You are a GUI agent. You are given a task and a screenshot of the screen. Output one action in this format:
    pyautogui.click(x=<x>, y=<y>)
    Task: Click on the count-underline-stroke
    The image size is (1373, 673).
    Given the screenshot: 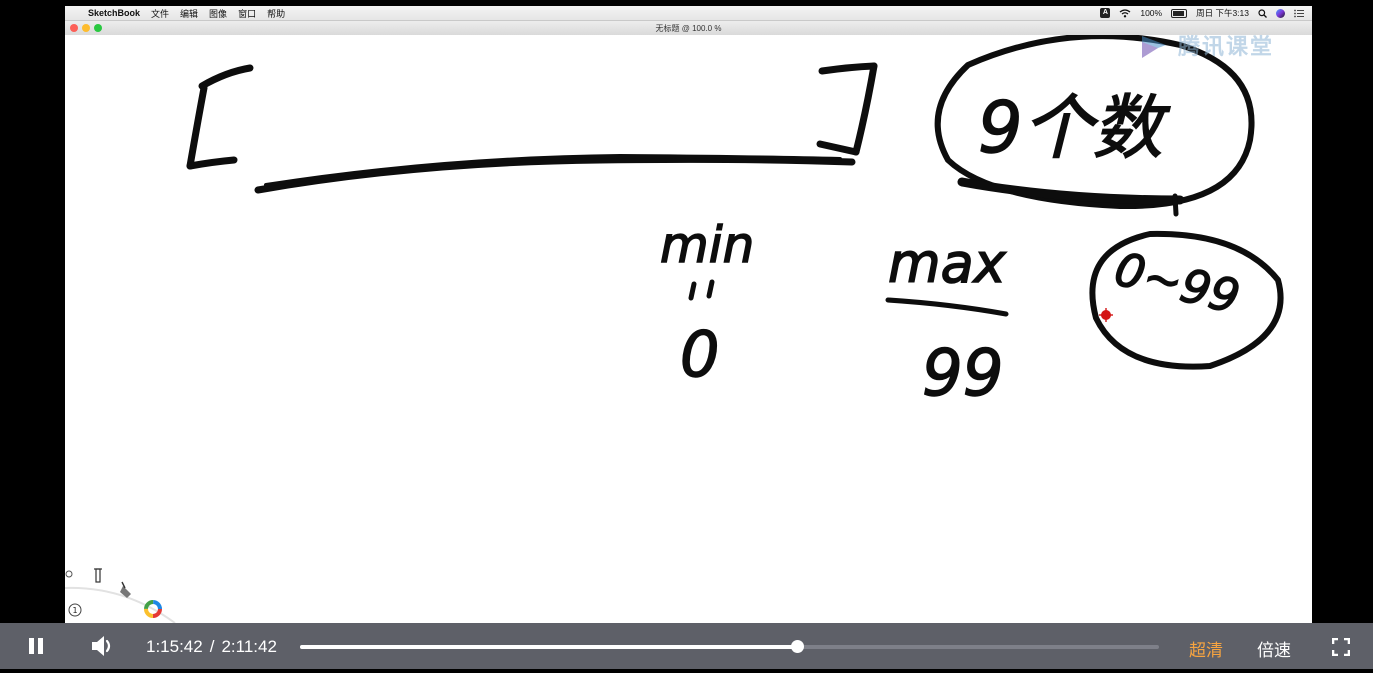 What is the action you would take?
    pyautogui.click(x=1071, y=191)
    